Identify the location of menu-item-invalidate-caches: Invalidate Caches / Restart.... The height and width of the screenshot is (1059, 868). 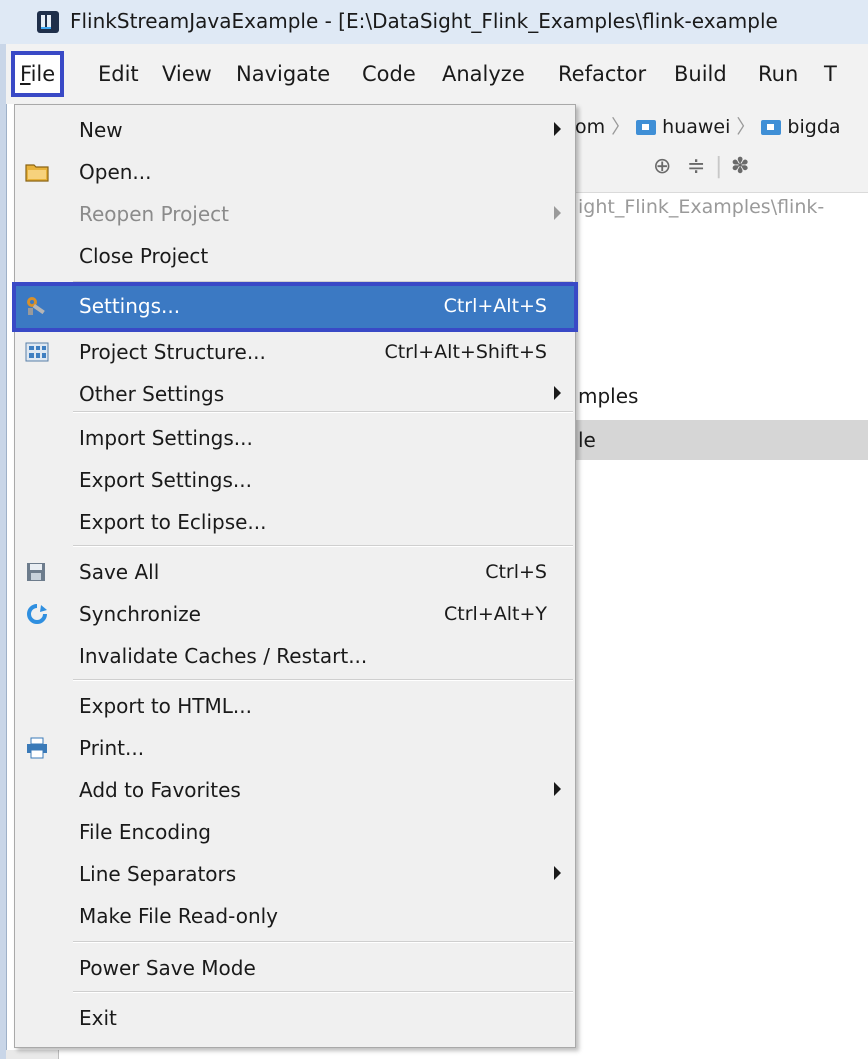
(295, 656).